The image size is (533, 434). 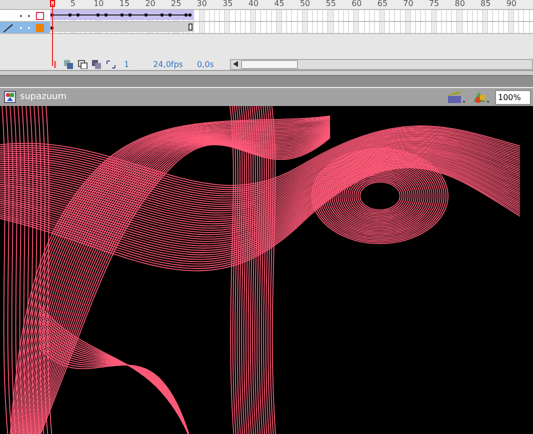 What do you see at coordinates (235, 64) in the screenshot?
I see `scroll-left-arrow-icon` at bounding box center [235, 64].